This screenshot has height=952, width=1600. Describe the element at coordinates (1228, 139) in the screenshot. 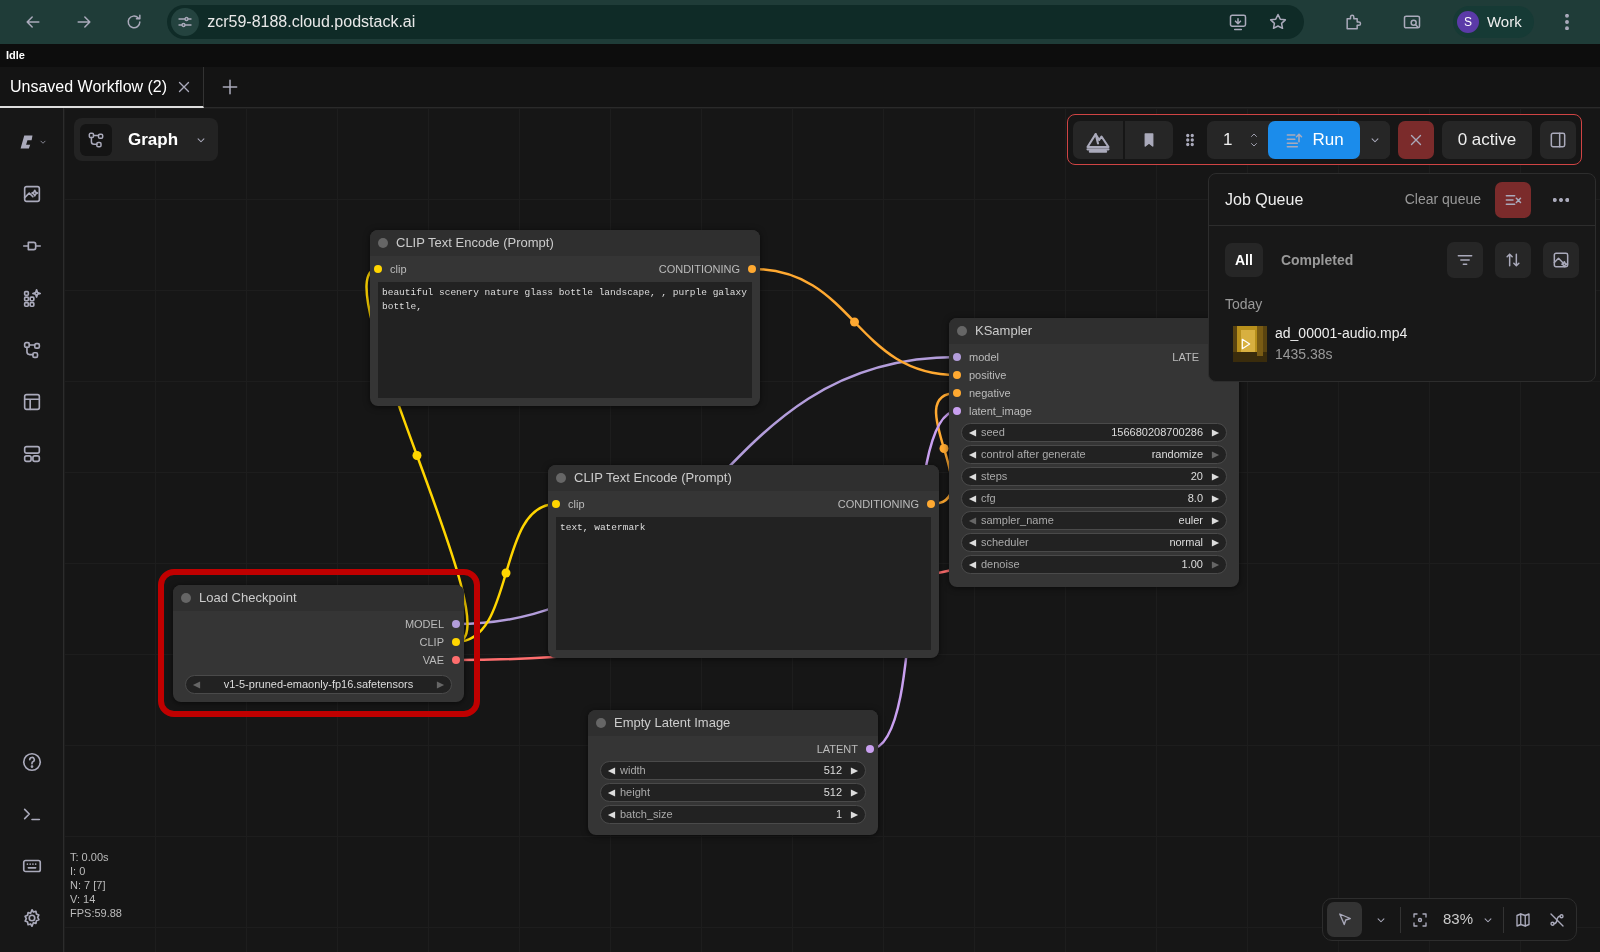

I see `batch-count-field: 1` at that location.